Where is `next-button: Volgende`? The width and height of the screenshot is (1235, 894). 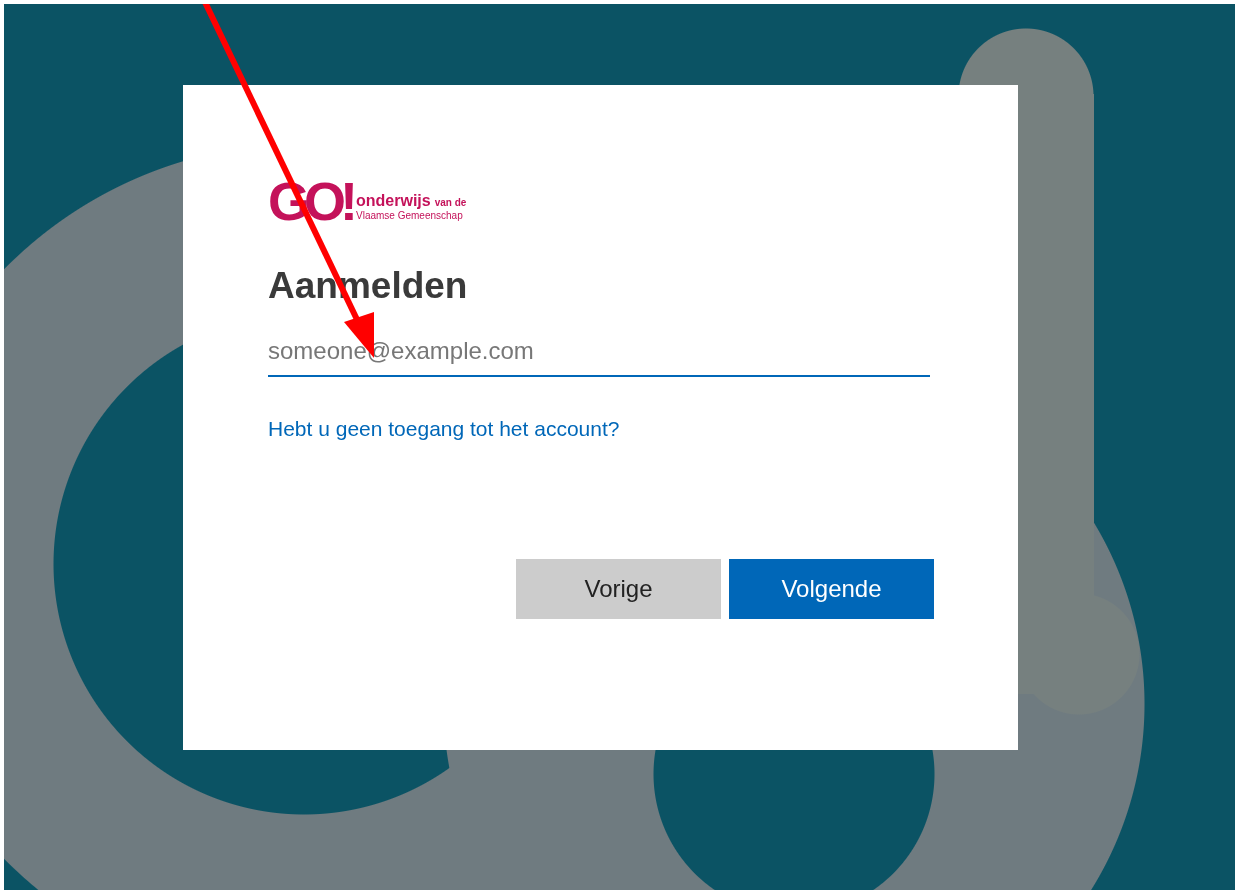
next-button: Volgende is located at coordinates (831, 589).